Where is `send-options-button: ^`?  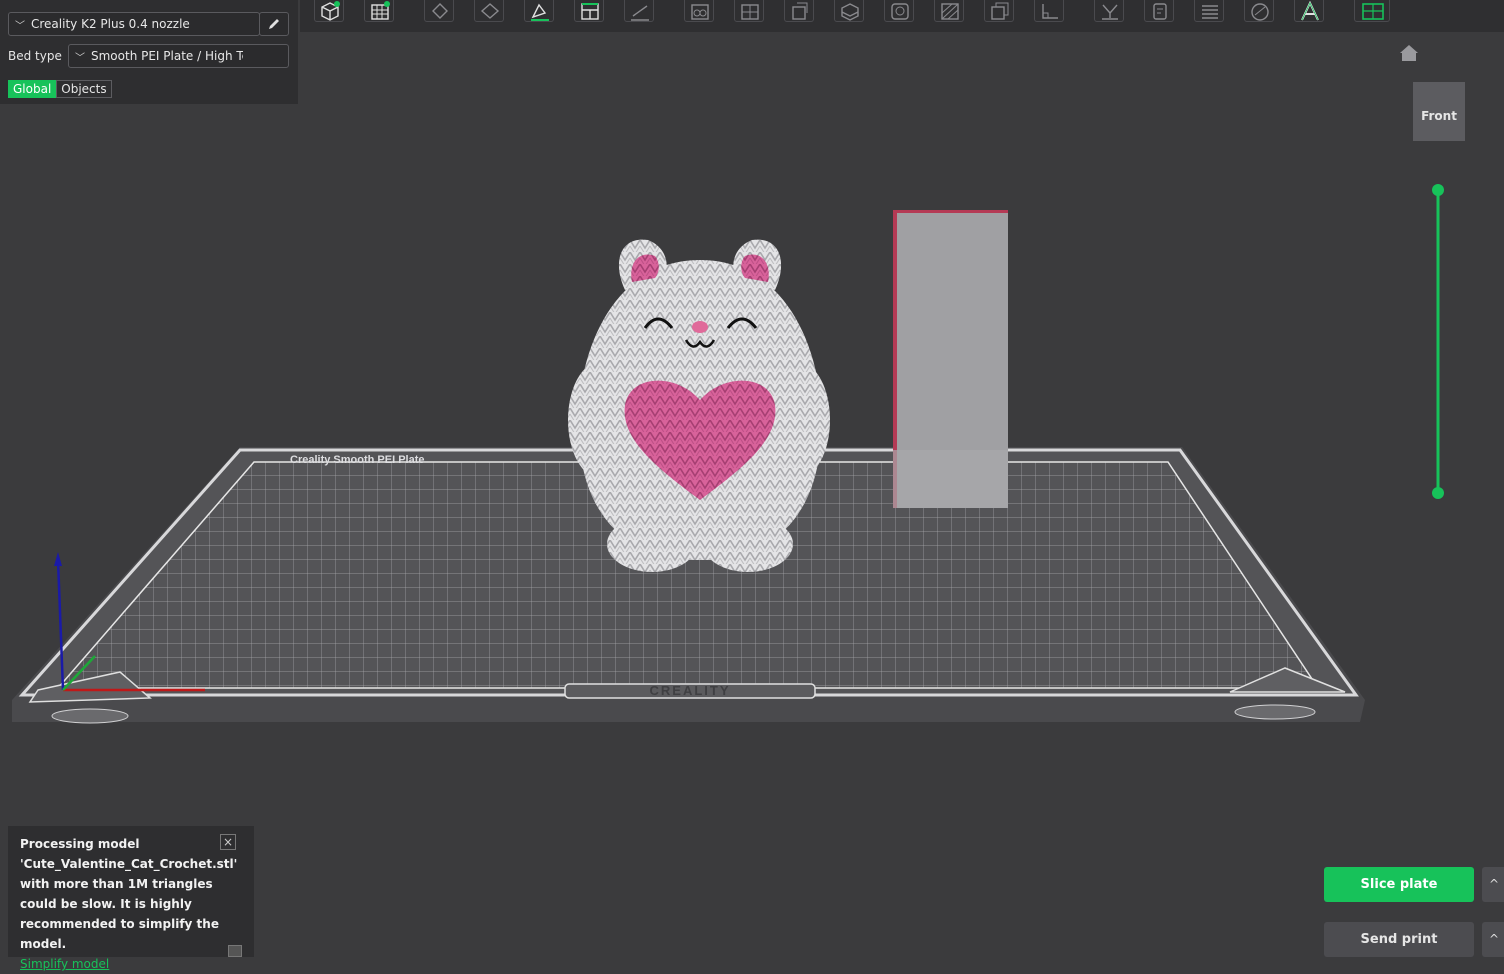
send-options-button: ^ is located at coordinates (1493, 939).